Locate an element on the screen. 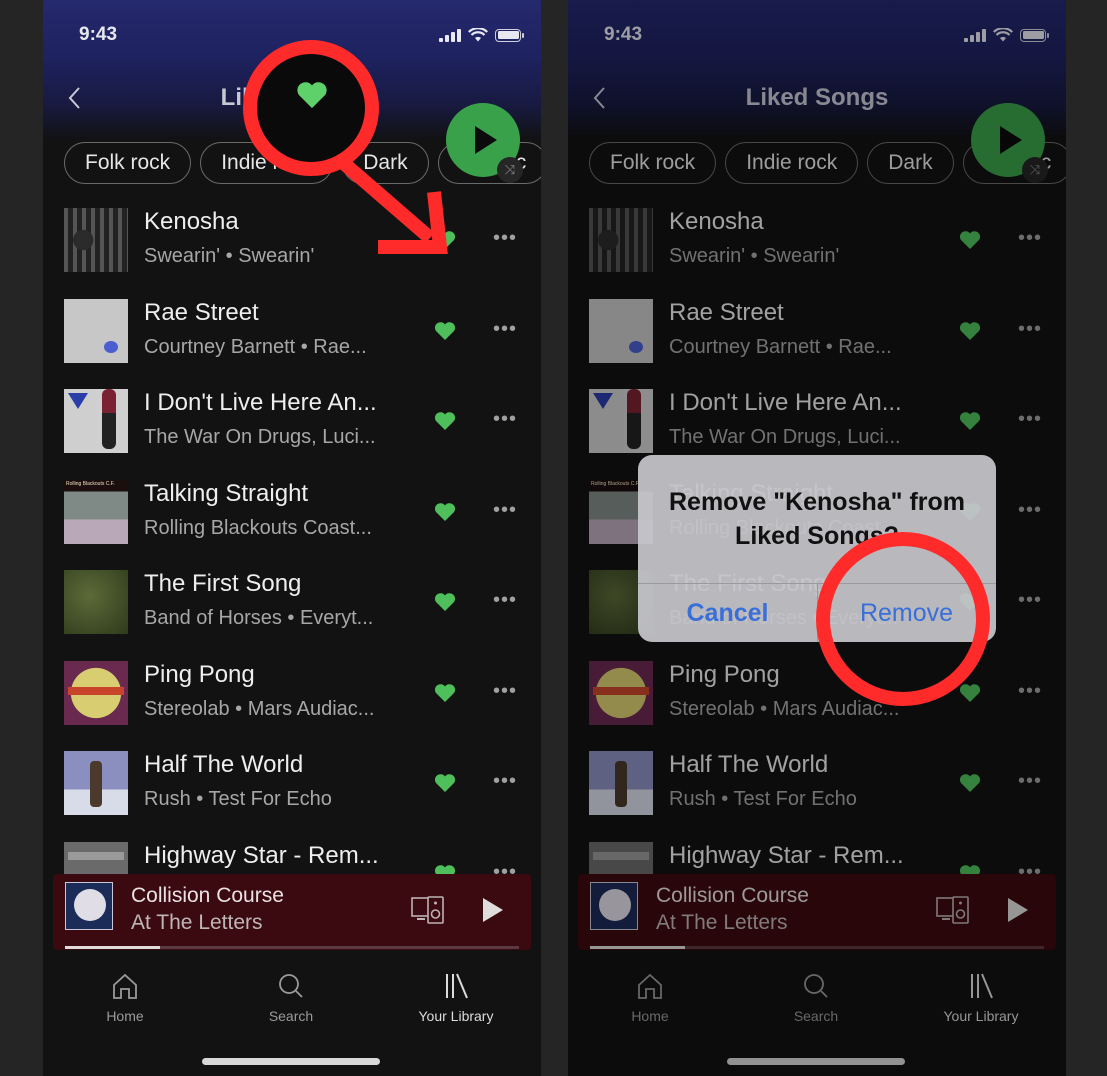 Image resolution: width=1107 pixels, height=1076 pixels. track-row: Rae Street Courtney Barnett • Rae... ••• is located at coordinates (292, 336).